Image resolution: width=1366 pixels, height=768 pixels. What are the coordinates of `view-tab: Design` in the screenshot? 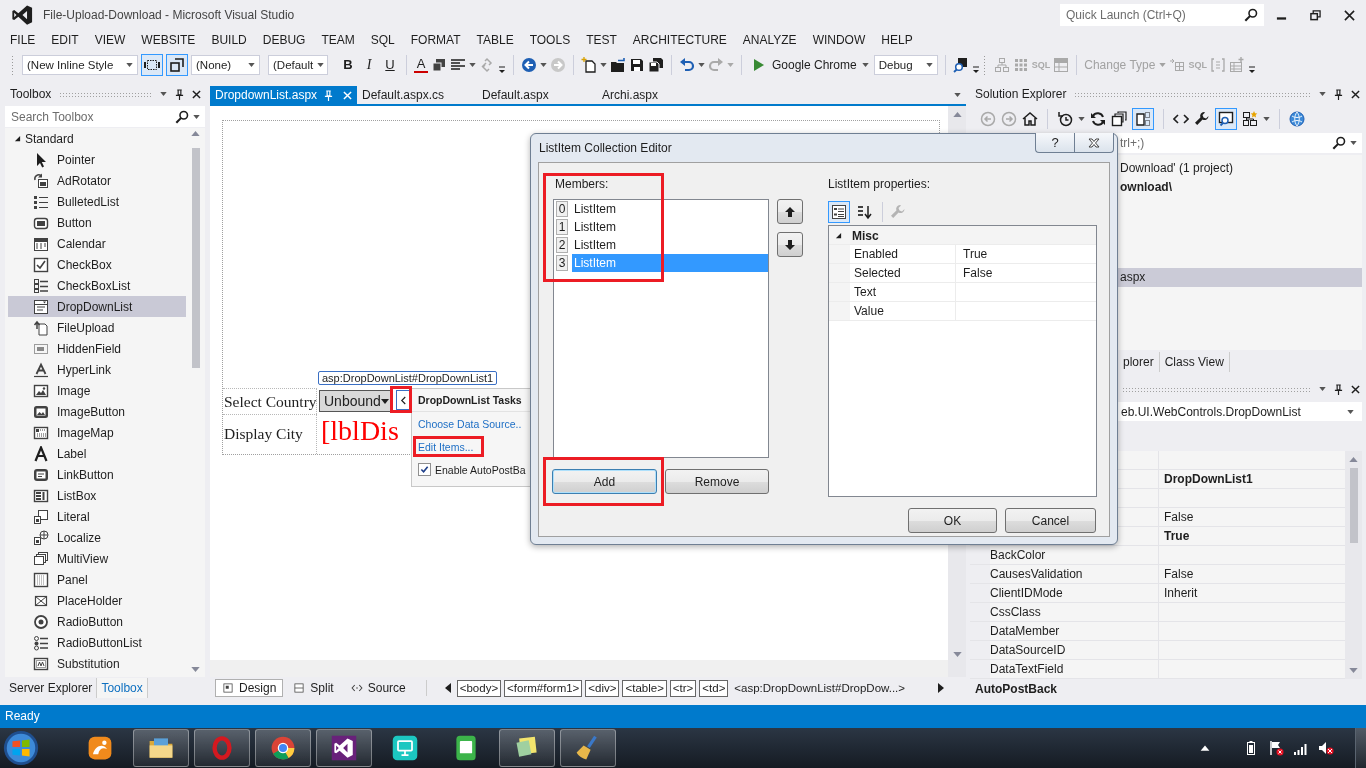 It's located at (249, 688).